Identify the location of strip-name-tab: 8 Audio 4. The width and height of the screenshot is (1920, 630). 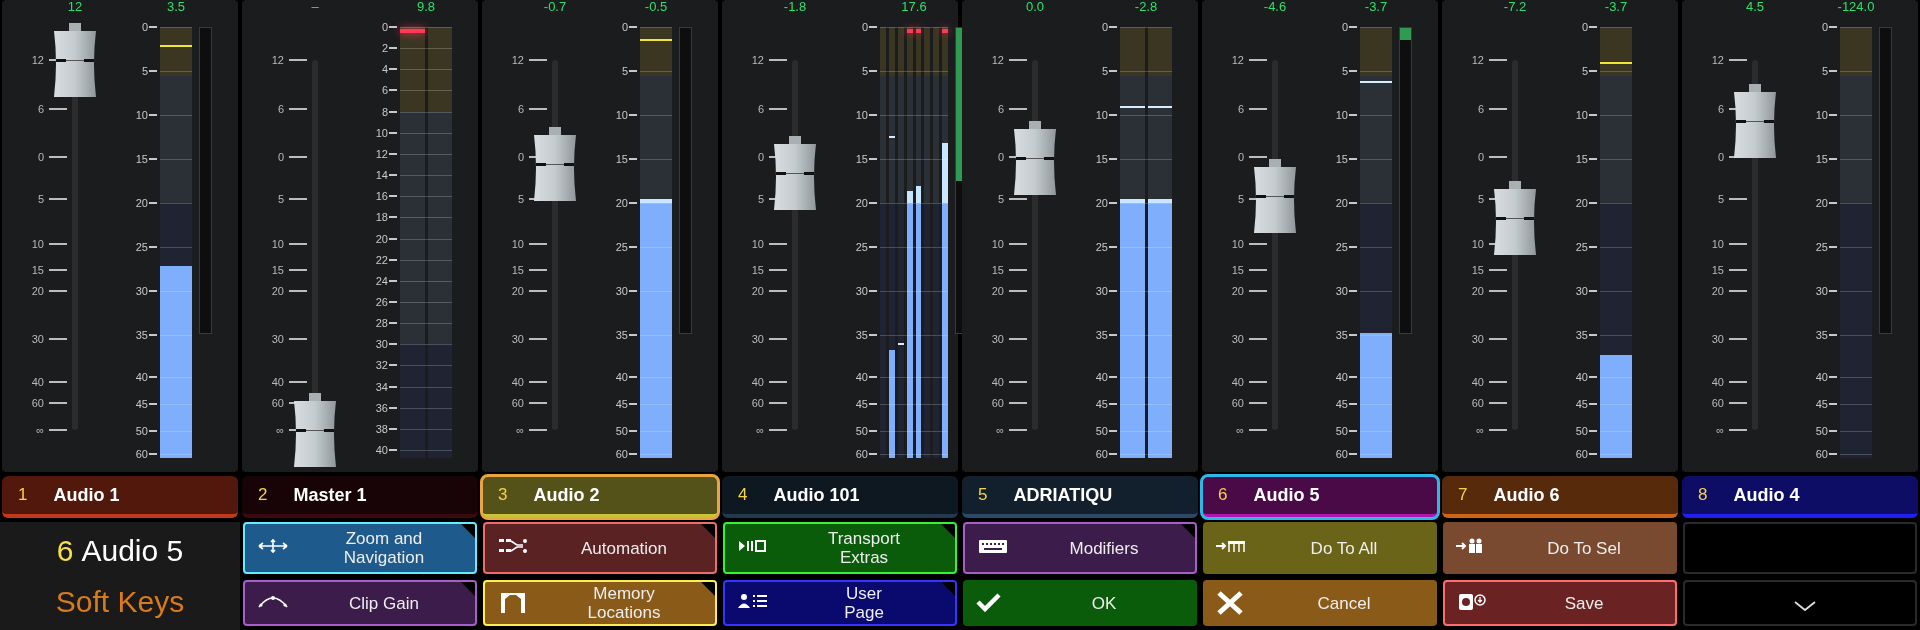
(1800, 497).